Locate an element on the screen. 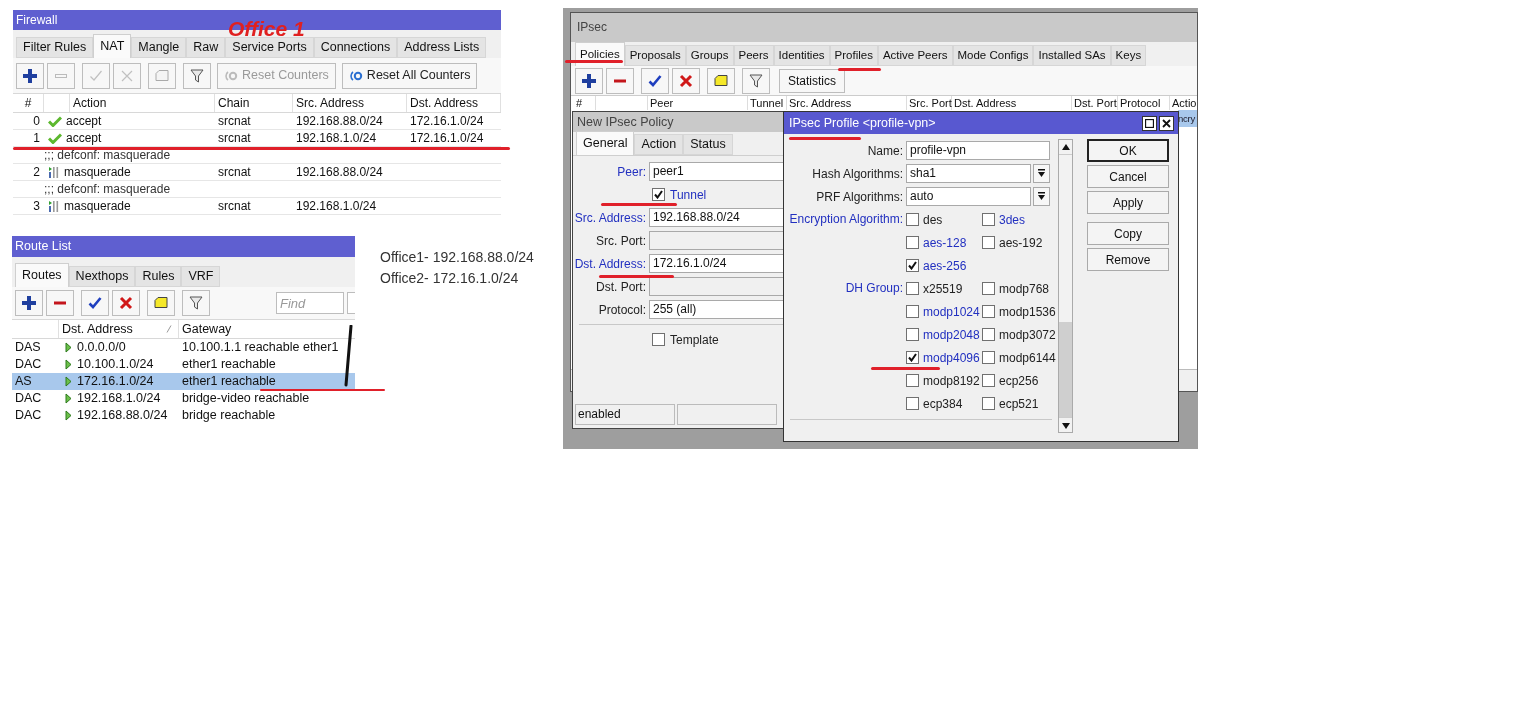 This screenshot has width=1521, height=728. table-cell: 192.168.1.0/24 is located at coordinates (119, 398).